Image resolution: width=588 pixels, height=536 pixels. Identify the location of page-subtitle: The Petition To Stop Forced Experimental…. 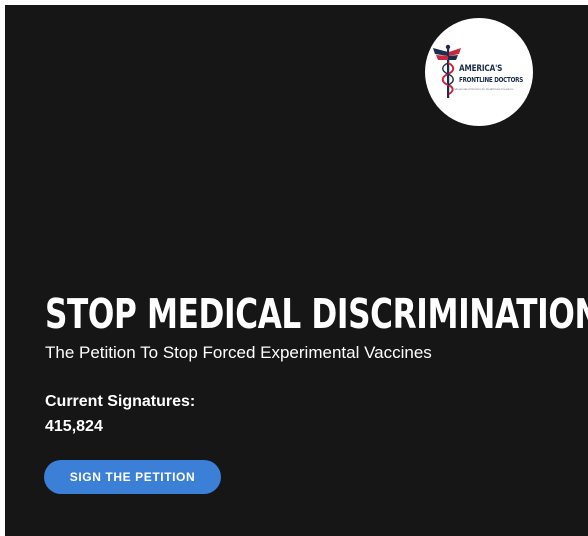
(238, 352).